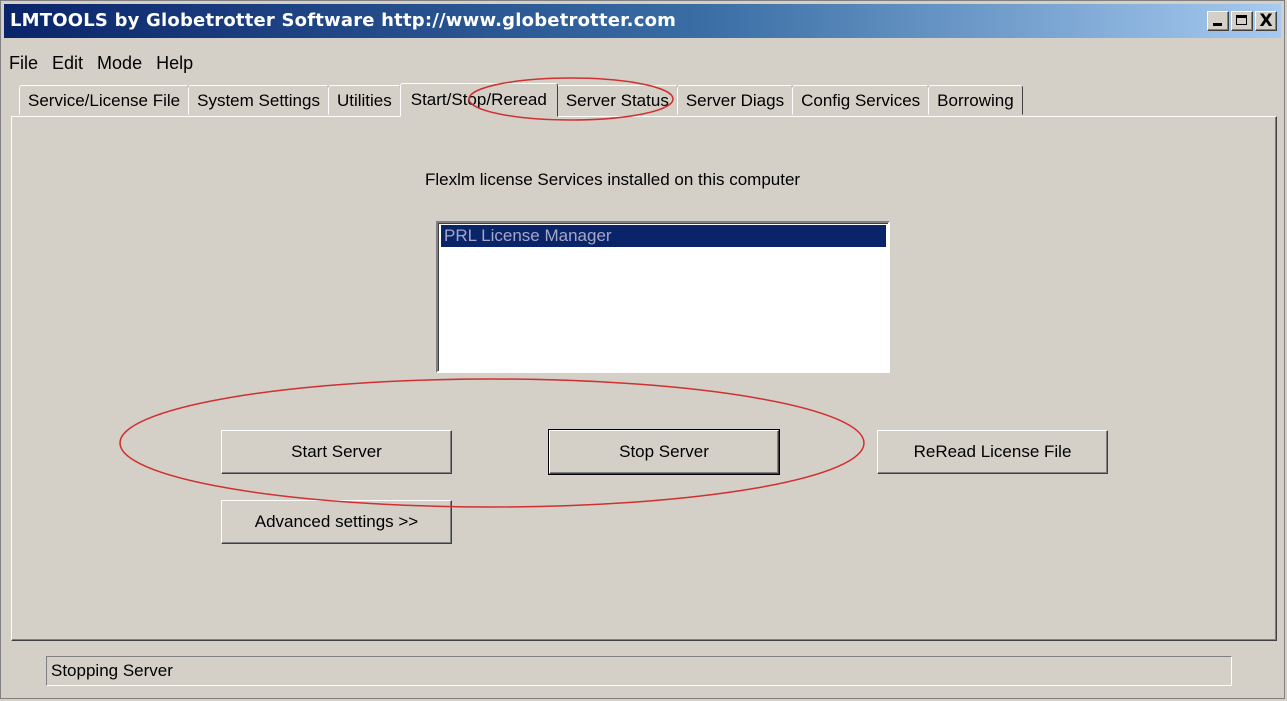 The height and width of the screenshot is (701, 1287). I want to click on menu-help: Help, so click(174, 63).